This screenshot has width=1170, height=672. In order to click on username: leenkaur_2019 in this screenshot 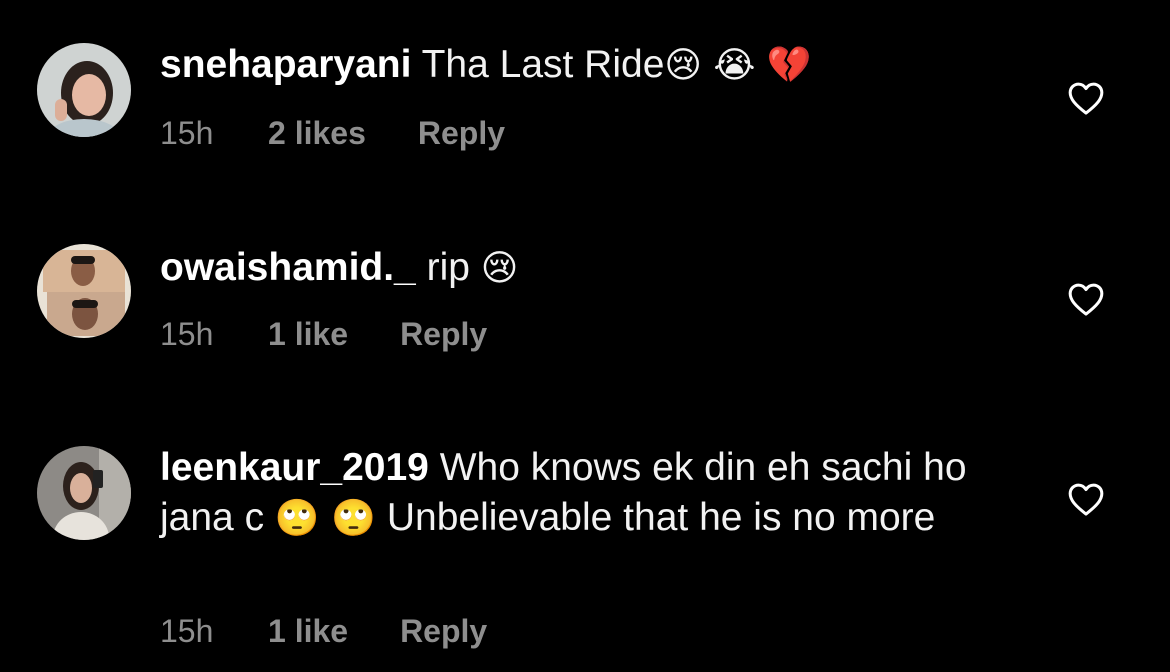, I will do `click(294, 467)`.